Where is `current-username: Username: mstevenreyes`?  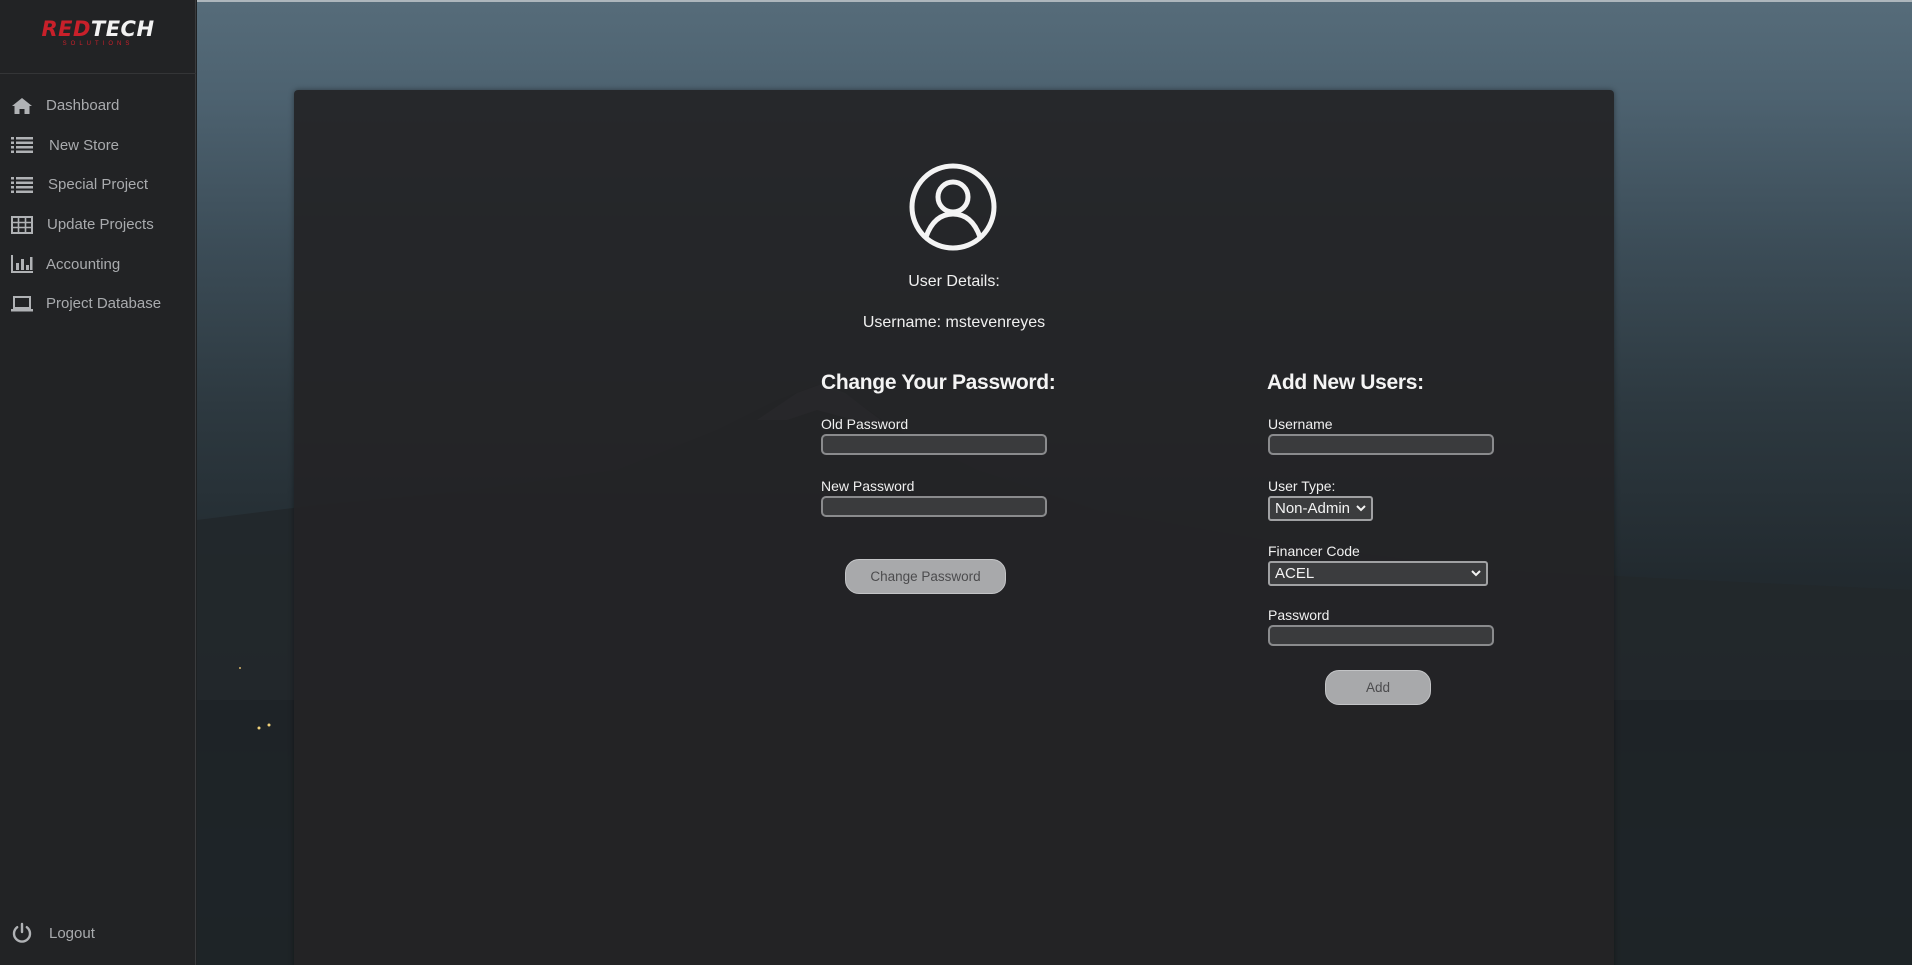
current-username: Username: mstevenreyes is located at coordinates (954, 322).